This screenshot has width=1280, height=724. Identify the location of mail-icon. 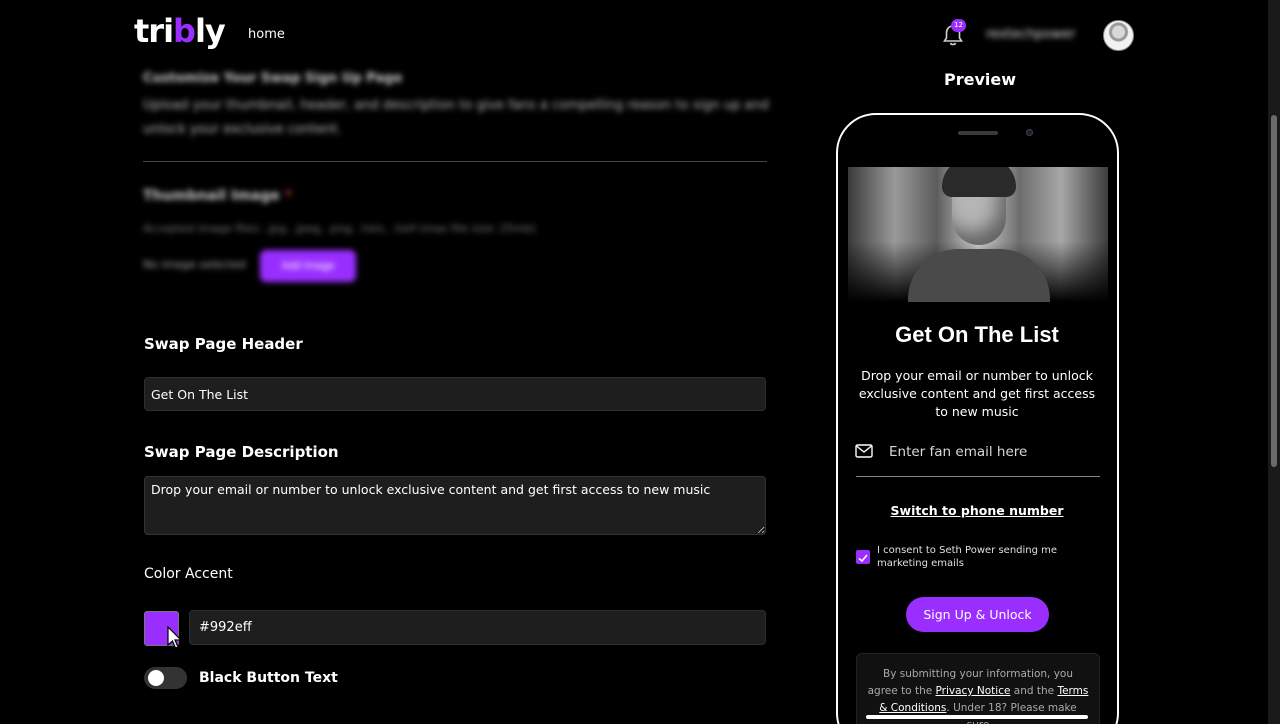
(864, 451).